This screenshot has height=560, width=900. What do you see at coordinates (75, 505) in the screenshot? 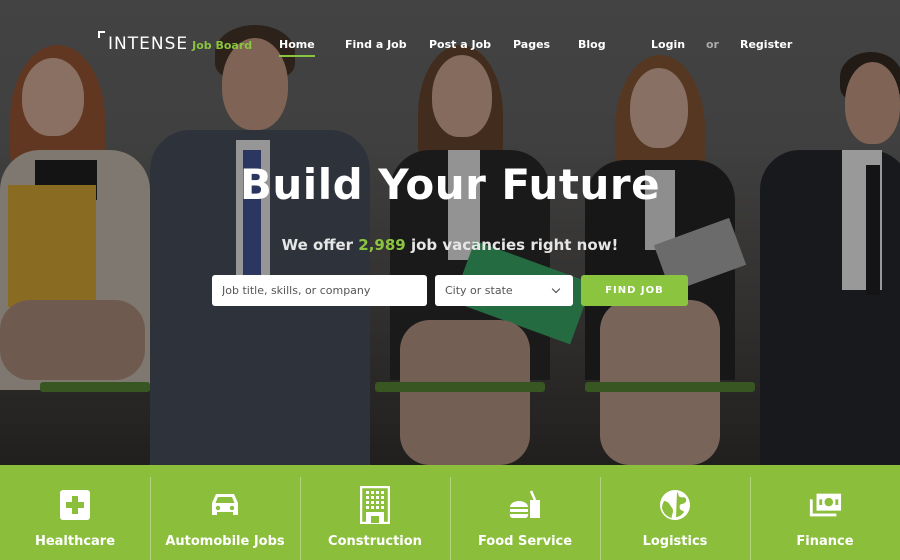
I see `medical-cross-icon` at bounding box center [75, 505].